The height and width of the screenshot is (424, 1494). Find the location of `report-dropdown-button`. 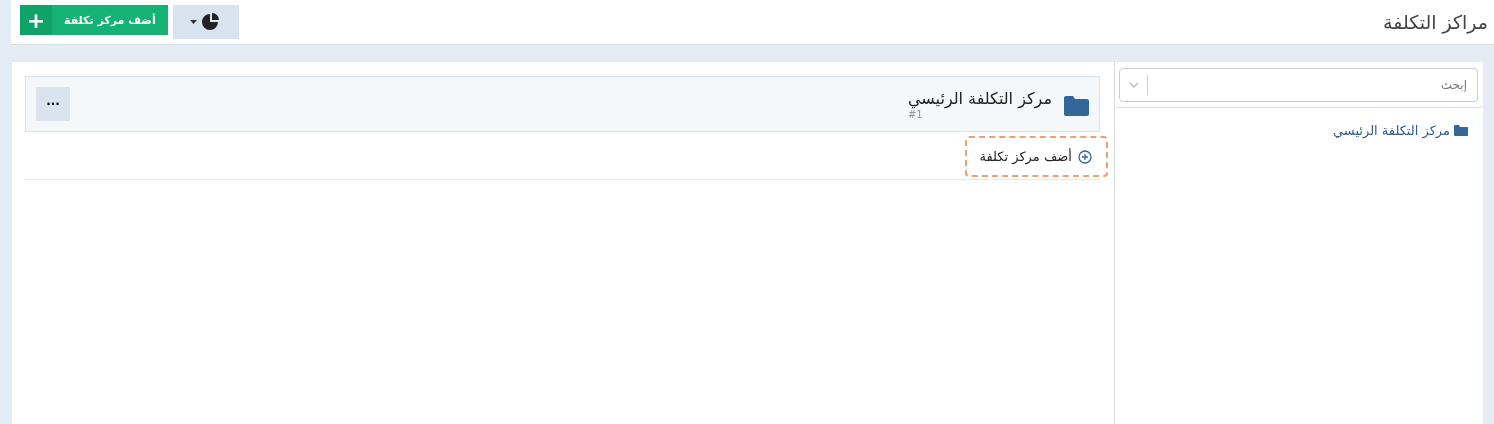

report-dropdown-button is located at coordinates (205, 22).